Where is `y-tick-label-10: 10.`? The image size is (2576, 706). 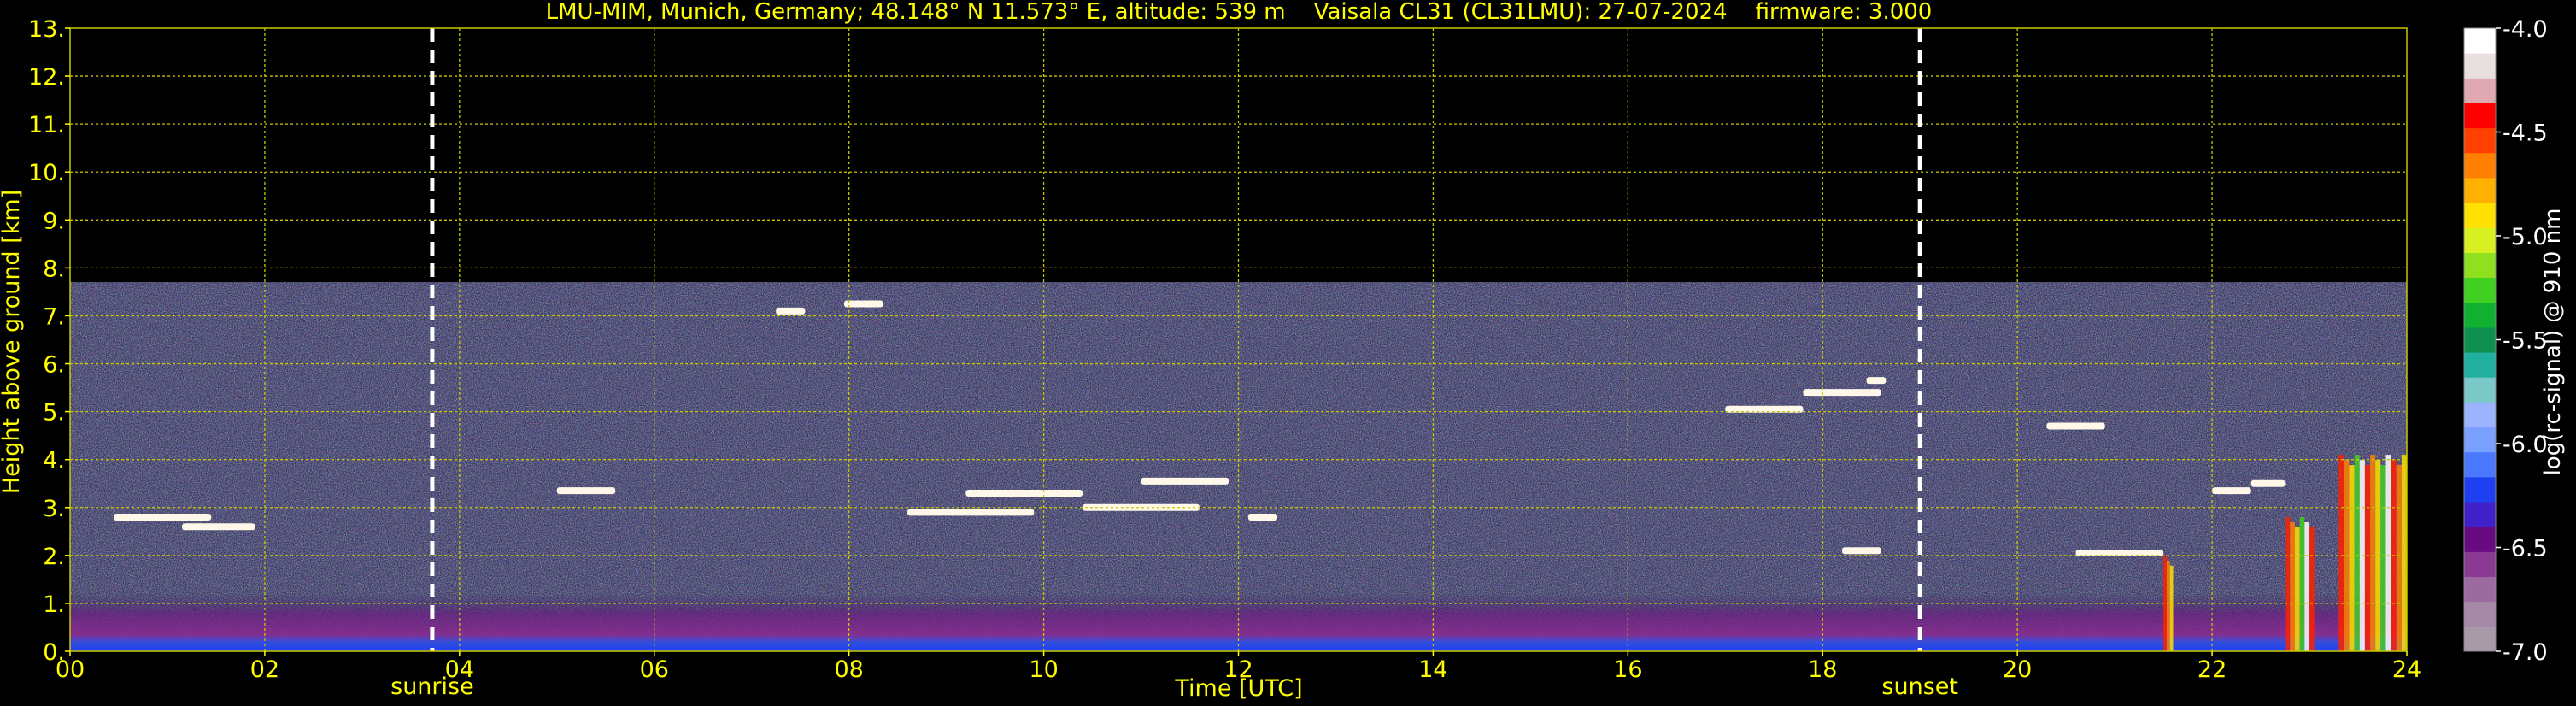 y-tick-label-10: 10. is located at coordinates (46, 173).